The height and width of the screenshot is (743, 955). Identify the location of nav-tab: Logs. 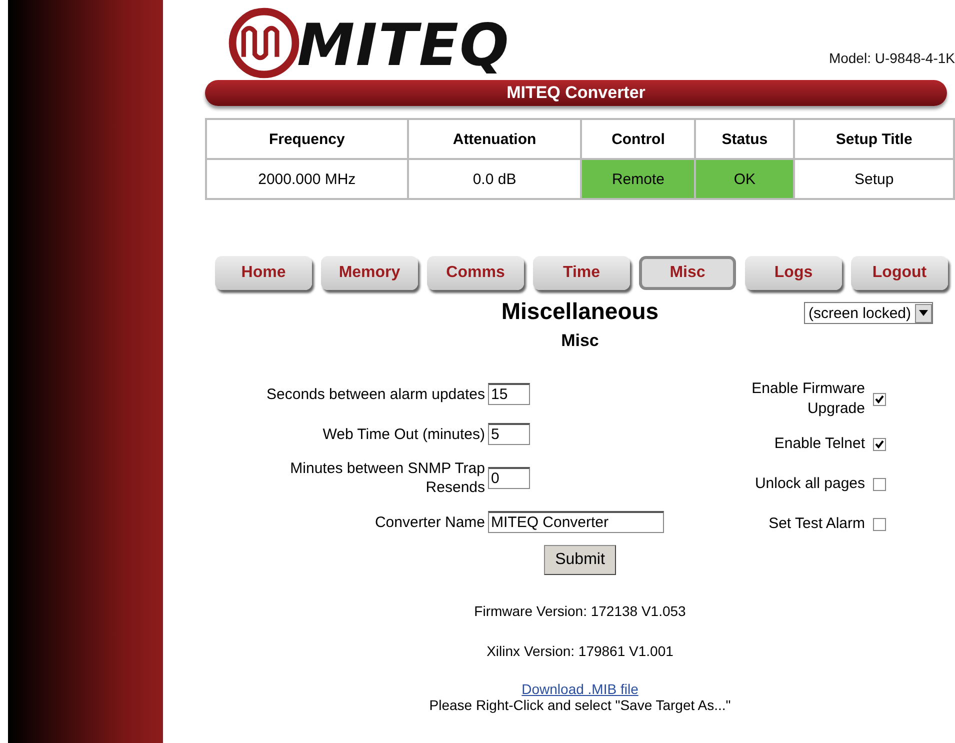
(793, 273).